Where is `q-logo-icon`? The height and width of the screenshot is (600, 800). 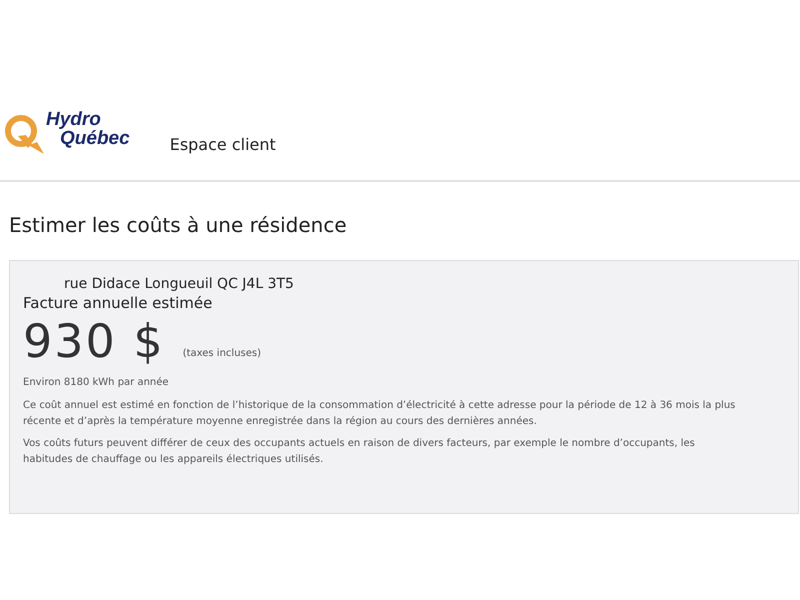
q-logo-icon is located at coordinates (24, 134).